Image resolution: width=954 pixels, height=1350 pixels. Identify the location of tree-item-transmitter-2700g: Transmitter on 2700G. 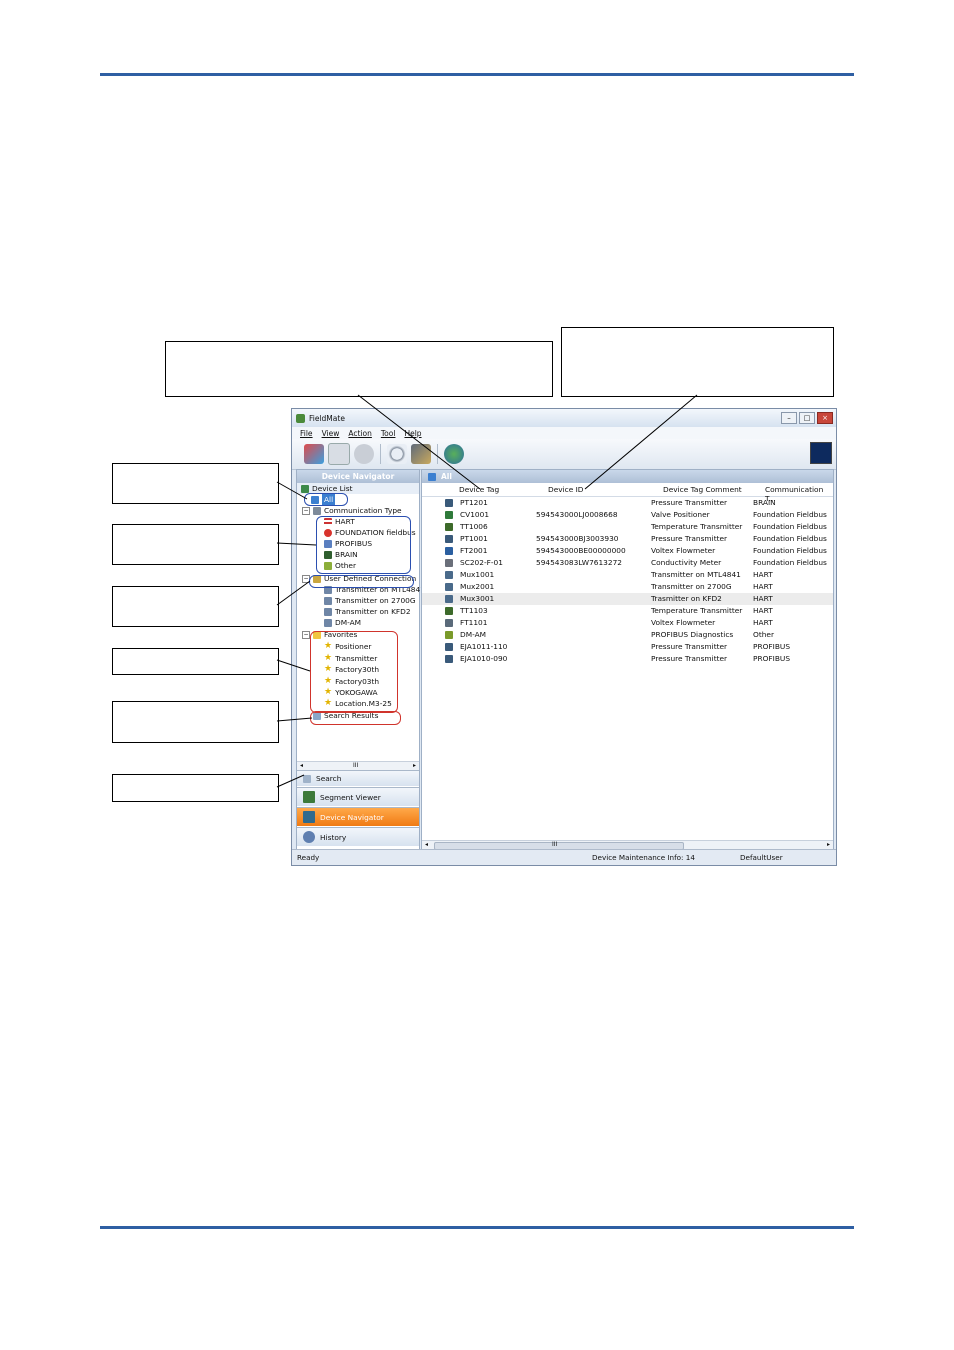
(370, 600).